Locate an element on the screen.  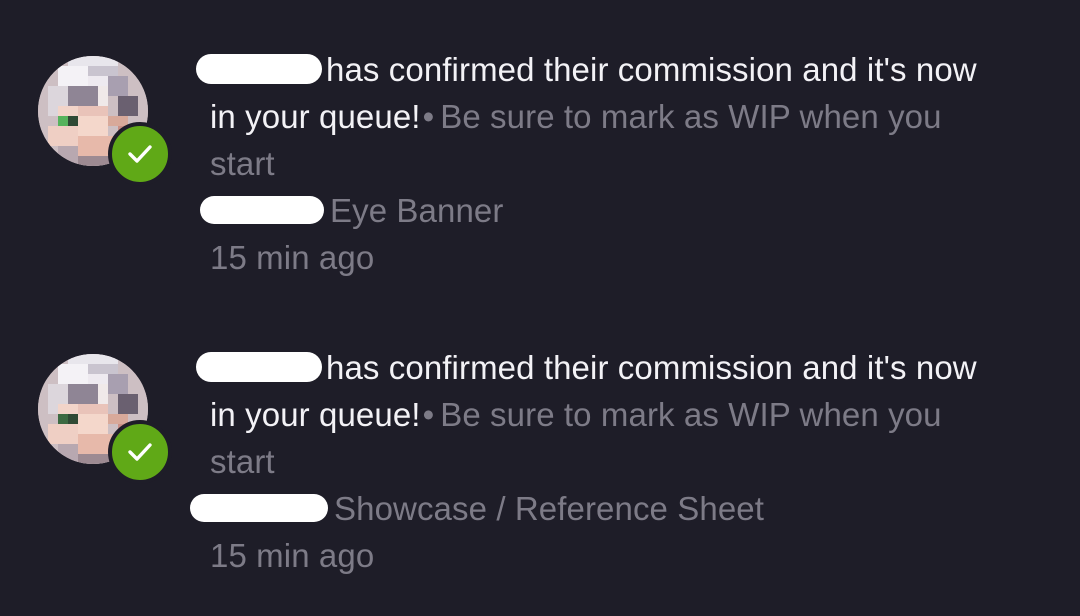
commission-line: Showcase / Reference Sheet is located at coordinates (595, 508).